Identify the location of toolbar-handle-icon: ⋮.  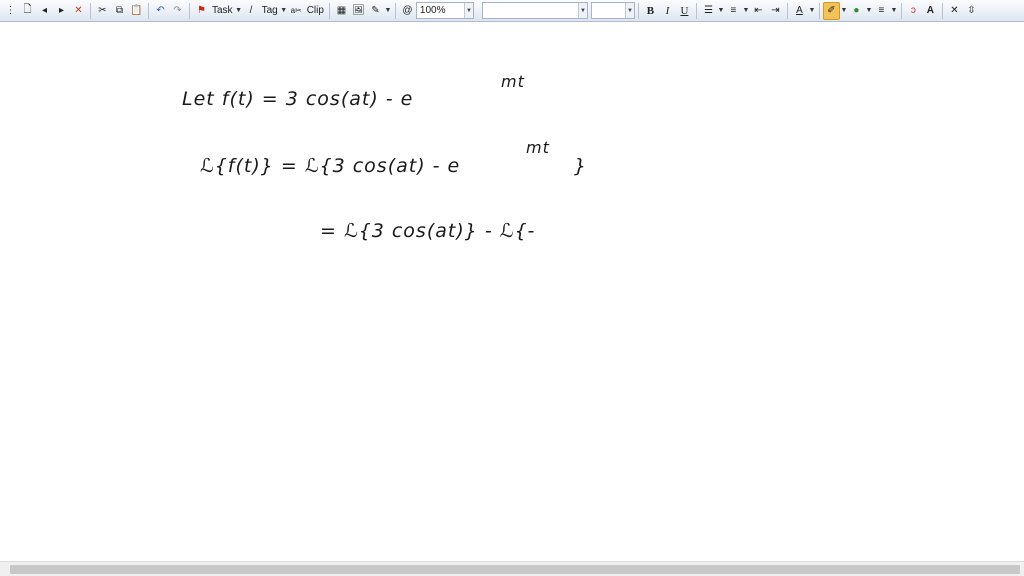
(10, 10).